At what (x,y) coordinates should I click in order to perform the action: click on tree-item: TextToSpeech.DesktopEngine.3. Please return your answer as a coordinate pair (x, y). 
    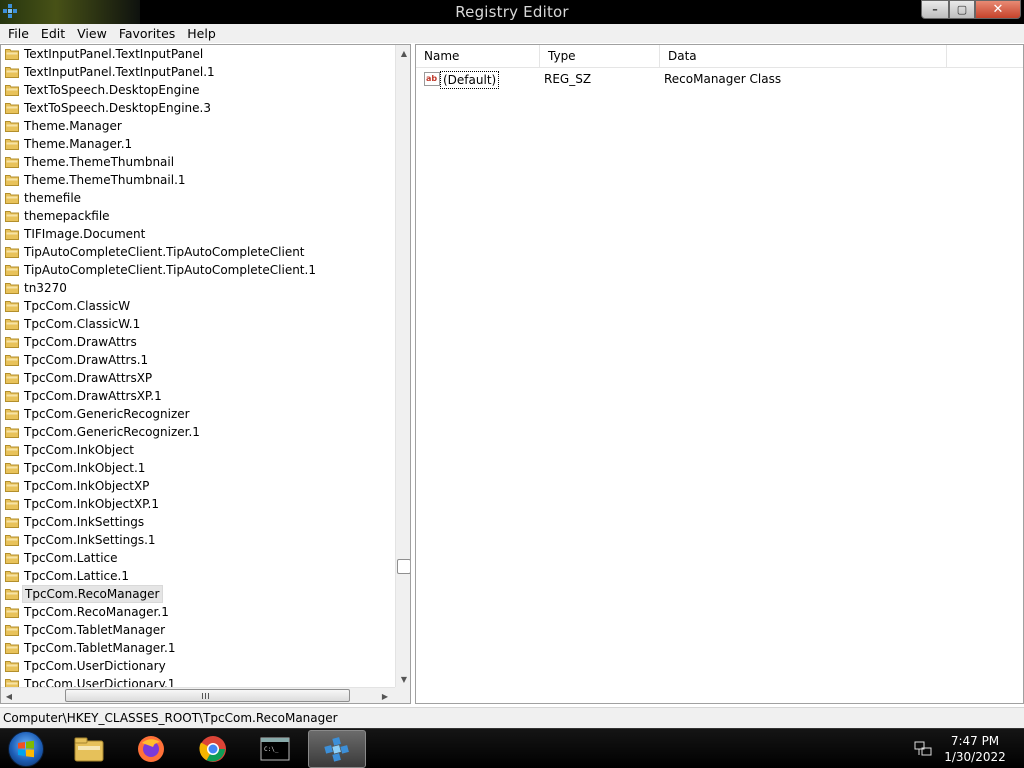
    Looking at the image, I should click on (198, 108).